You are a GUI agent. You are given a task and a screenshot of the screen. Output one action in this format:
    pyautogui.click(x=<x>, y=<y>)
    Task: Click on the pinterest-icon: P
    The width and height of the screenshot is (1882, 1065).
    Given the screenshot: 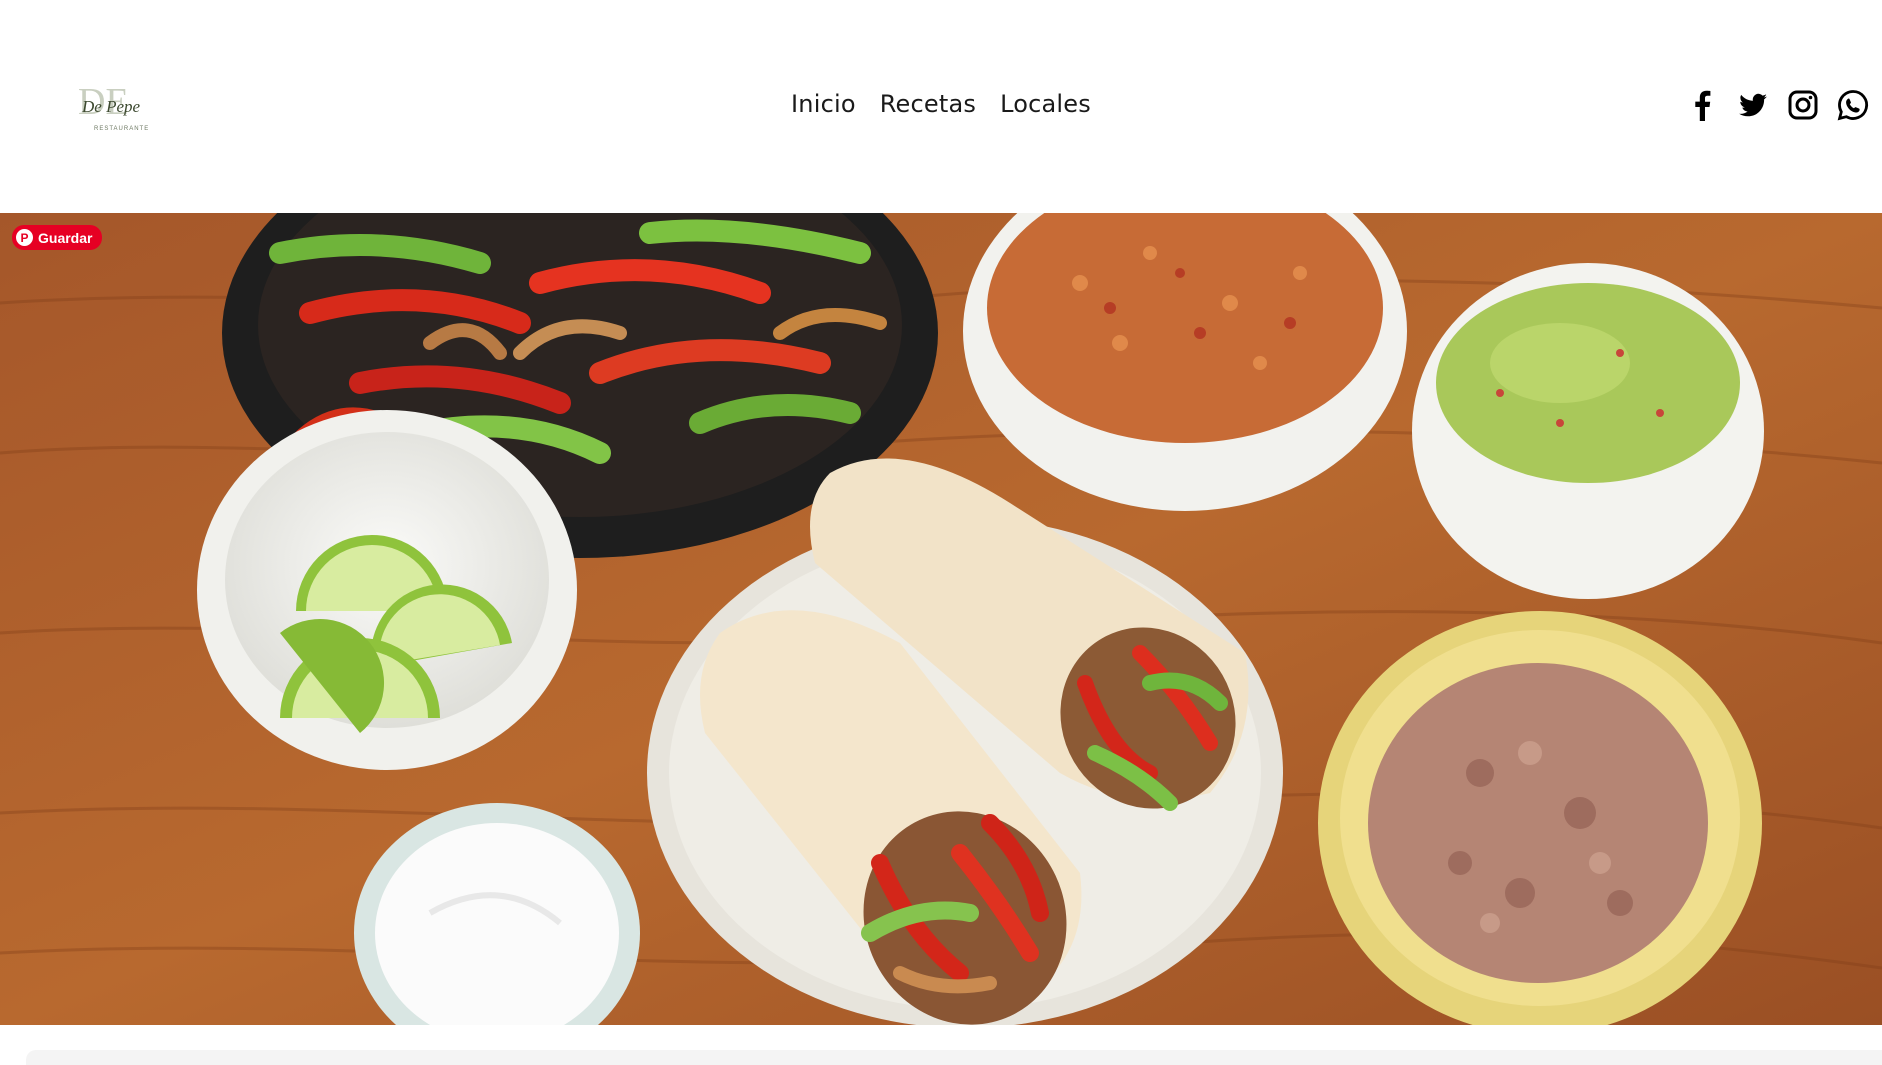 What is the action you would take?
    pyautogui.click(x=24, y=237)
    